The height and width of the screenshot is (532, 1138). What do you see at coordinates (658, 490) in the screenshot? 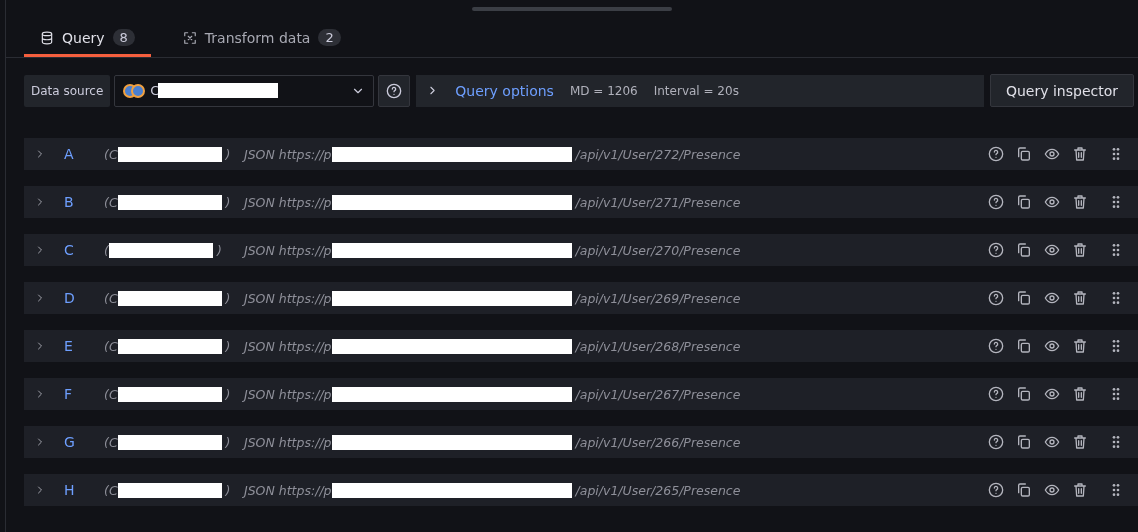
I see `query-url: /api/v1/User/265/Presence` at bounding box center [658, 490].